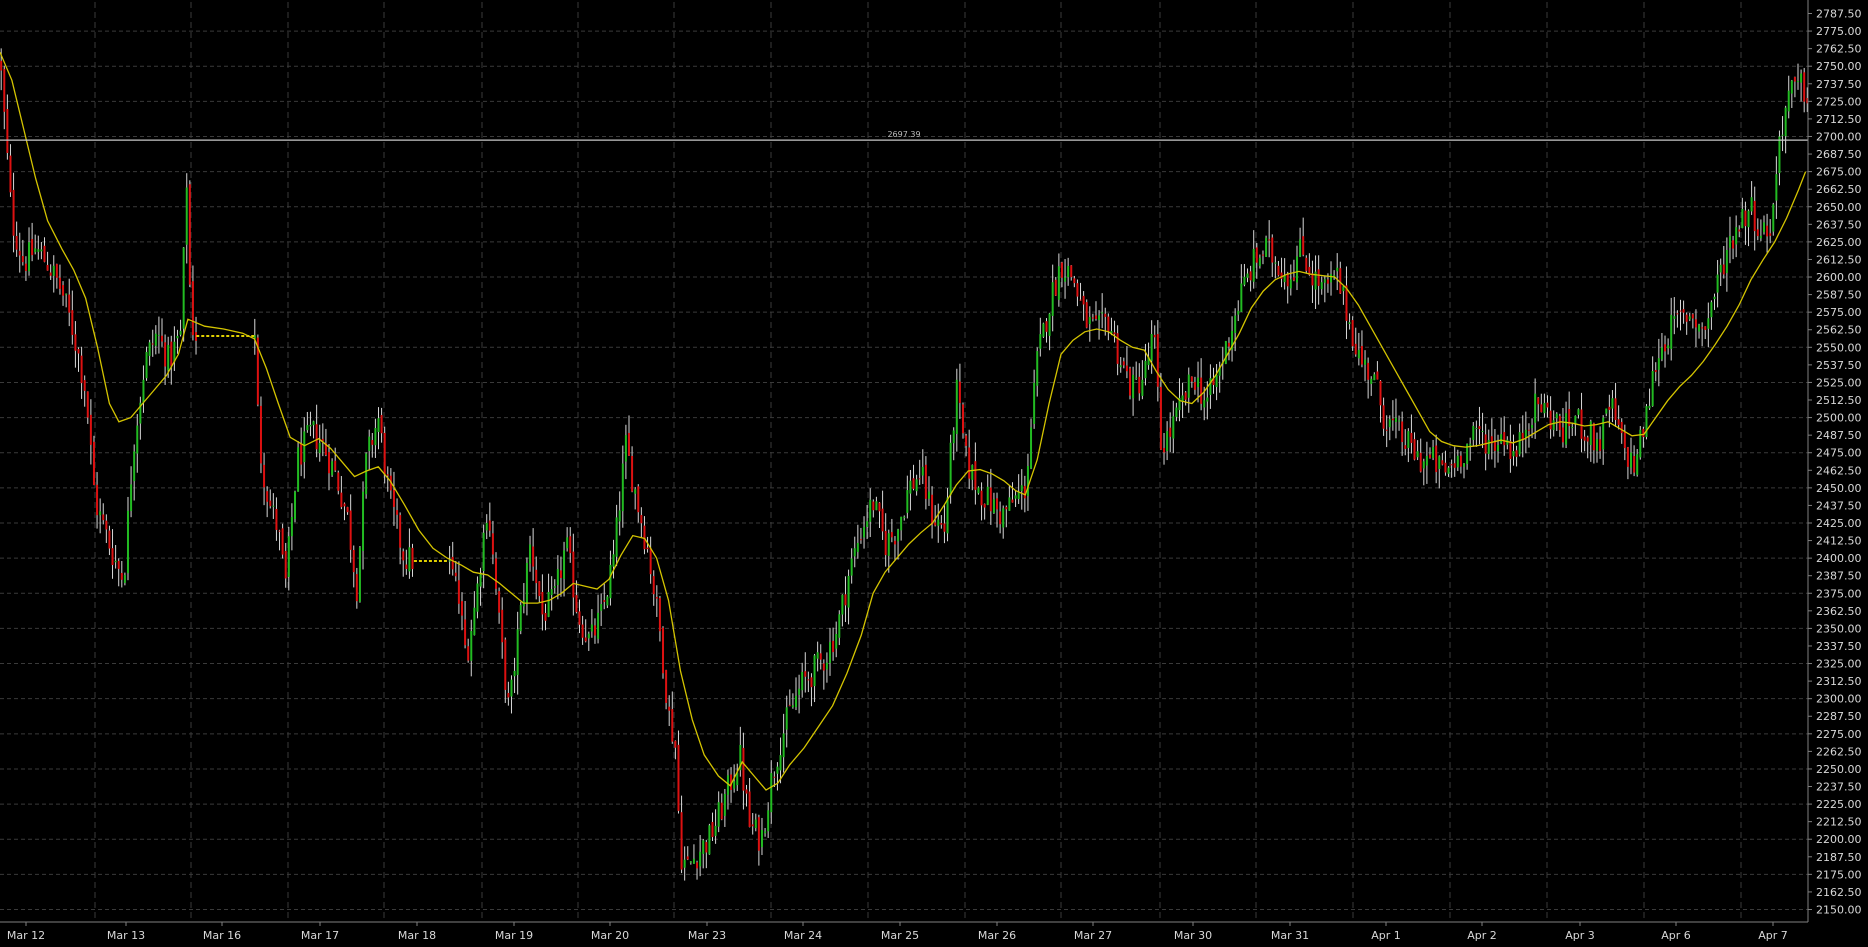 This screenshot has width=1868, height=947. What do you see at coordinates (1839, 910) in the screenshot?
I see `y-tick-label: 2150.00` at bounding box center [1839, 910].